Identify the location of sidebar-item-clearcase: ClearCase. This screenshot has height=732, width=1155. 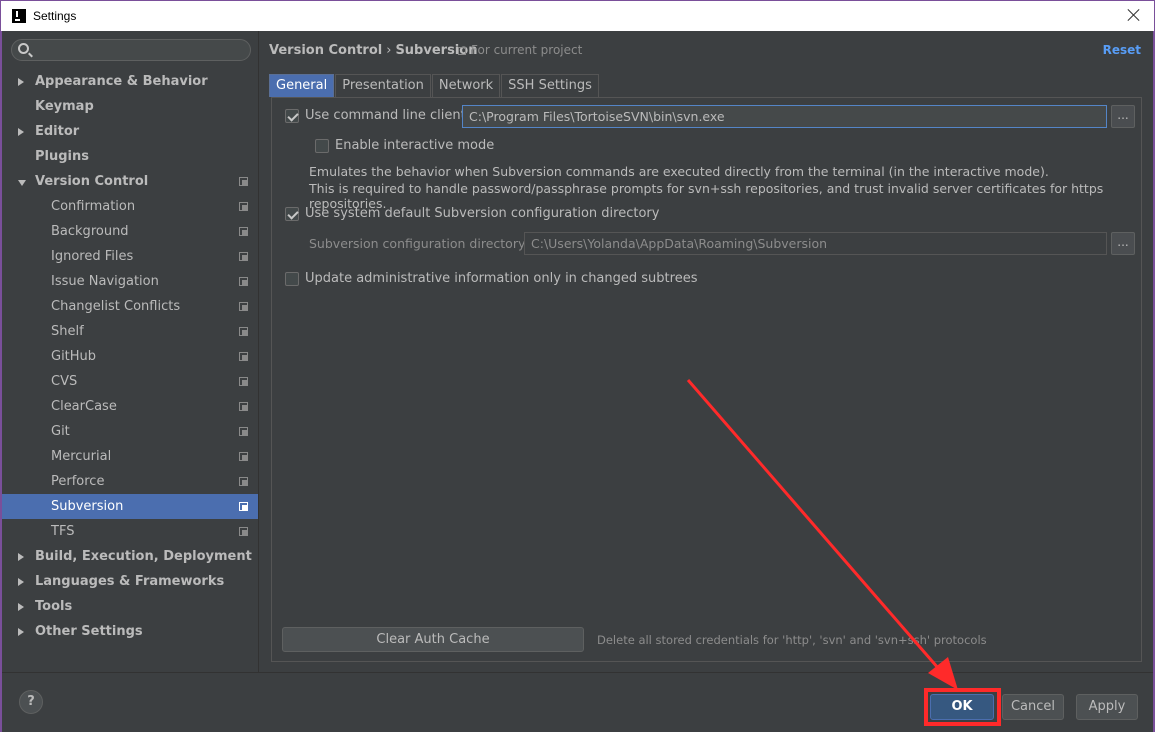
(130, 406).